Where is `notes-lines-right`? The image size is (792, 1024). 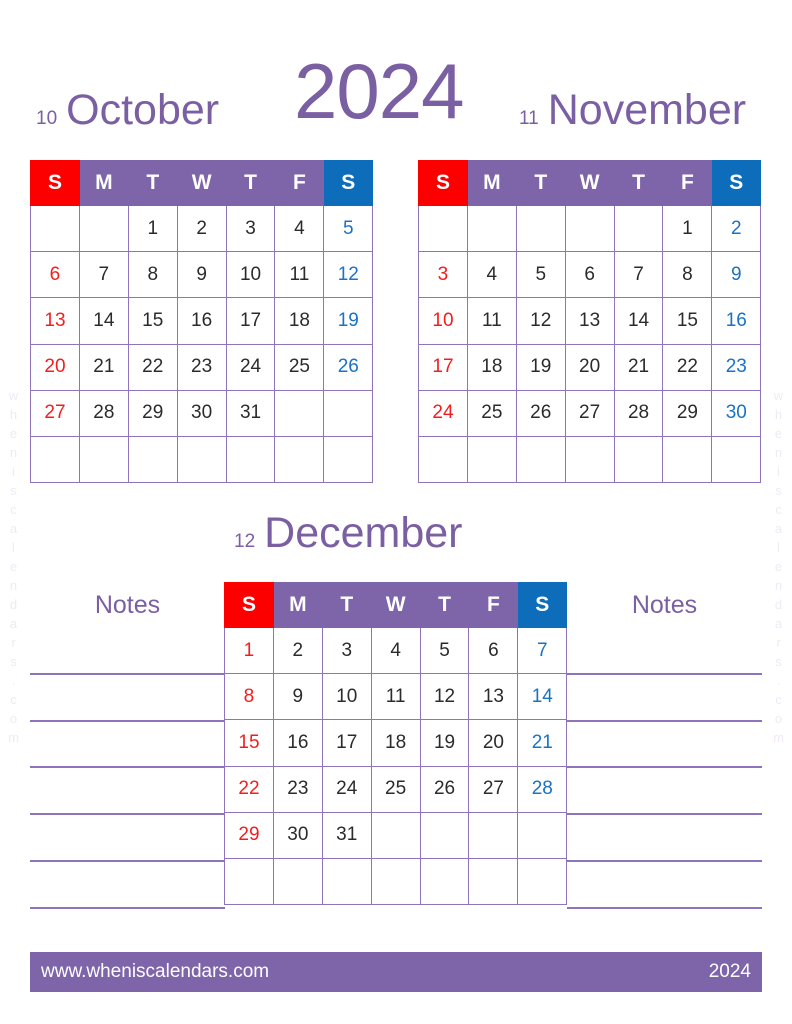
notes-lines-right is located at coordinates (664, 768).